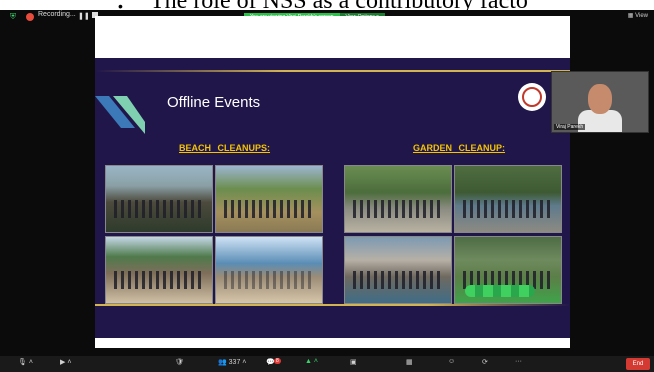  I want to click on chat-badge: 8, so click(277, 361).